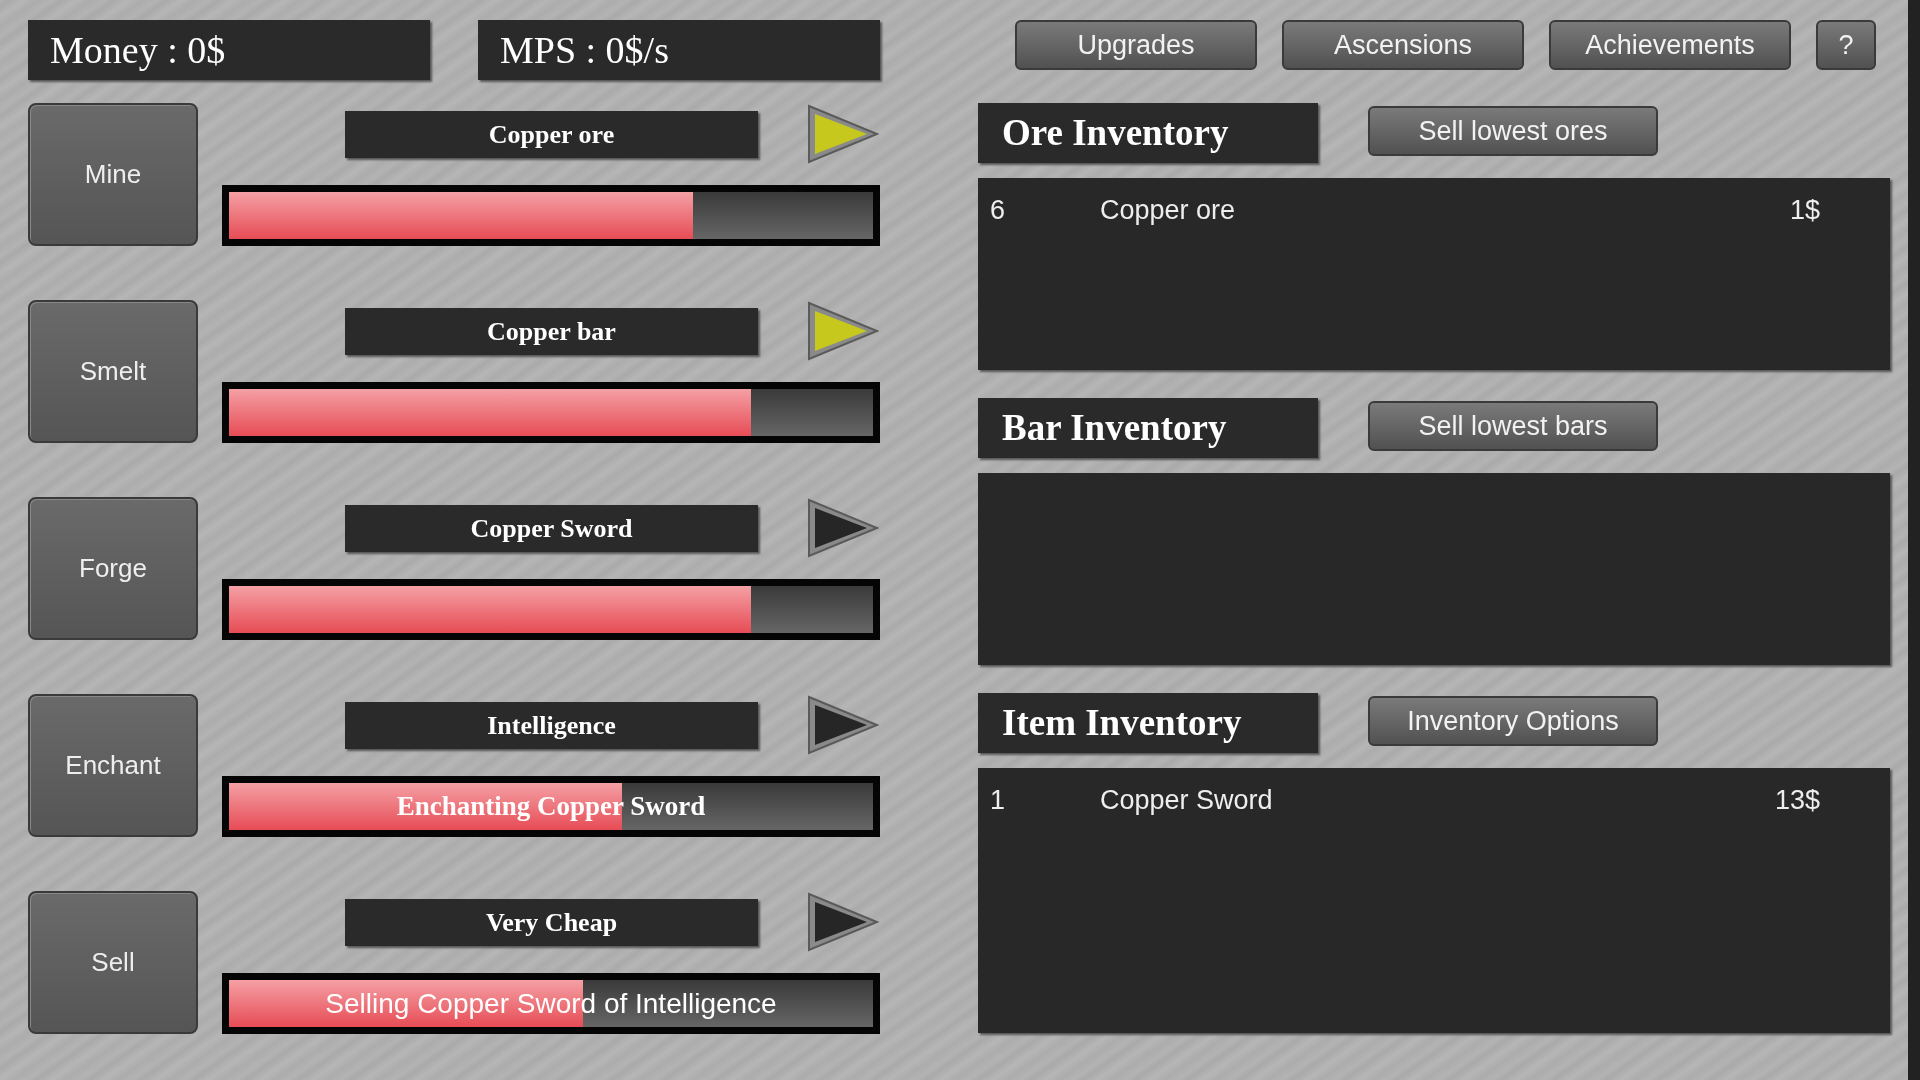 The image size is (1920, 1080). What do you see at coordinates (1670, 45) in the screenshot?
I see `menu-button: Achievements` at bounding box center [1670, 45].